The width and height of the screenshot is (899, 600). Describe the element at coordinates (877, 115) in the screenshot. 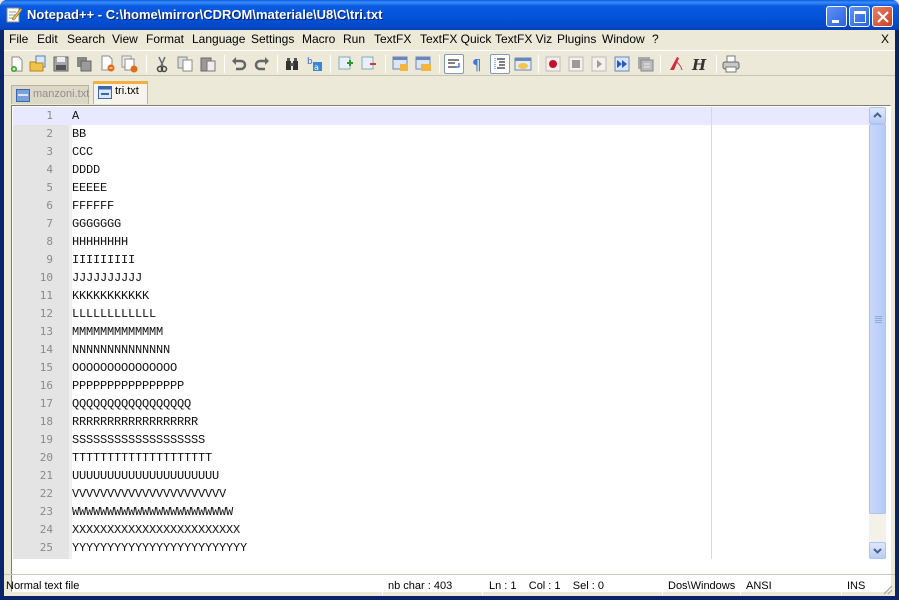

I see `scroll-up-button` at that location.